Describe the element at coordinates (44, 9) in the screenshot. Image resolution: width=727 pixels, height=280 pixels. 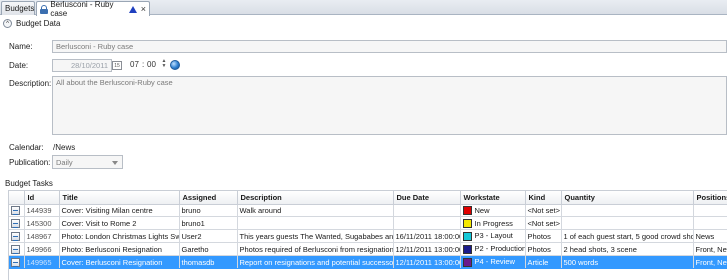
I see `lock-icon` at that location.